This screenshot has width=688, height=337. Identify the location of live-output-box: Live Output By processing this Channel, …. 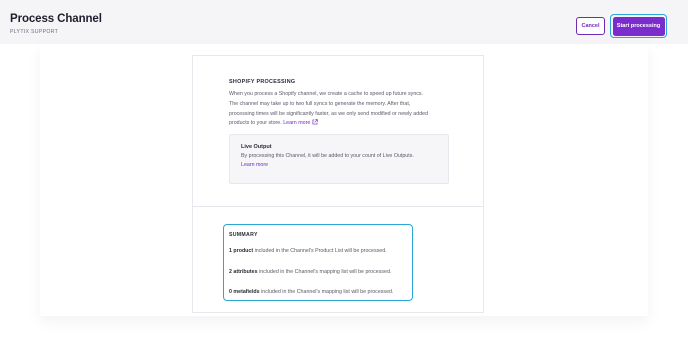
(339, 159).